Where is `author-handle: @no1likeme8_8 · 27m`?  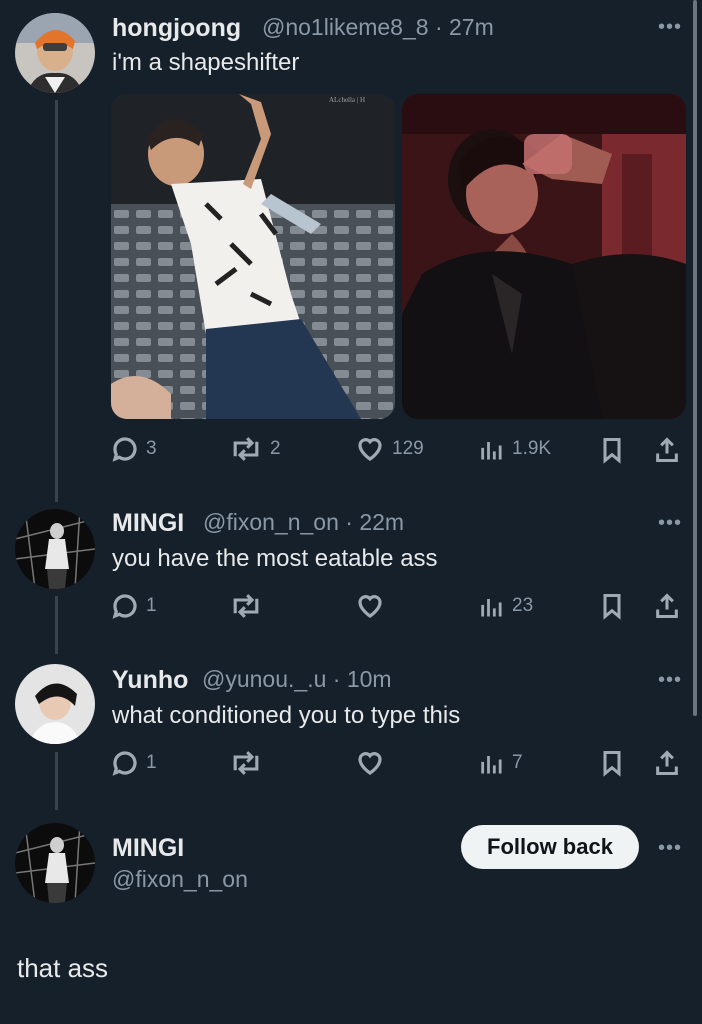
author-handle: @no1likeme8_8 · 27m is located at coordinates (378, 27).